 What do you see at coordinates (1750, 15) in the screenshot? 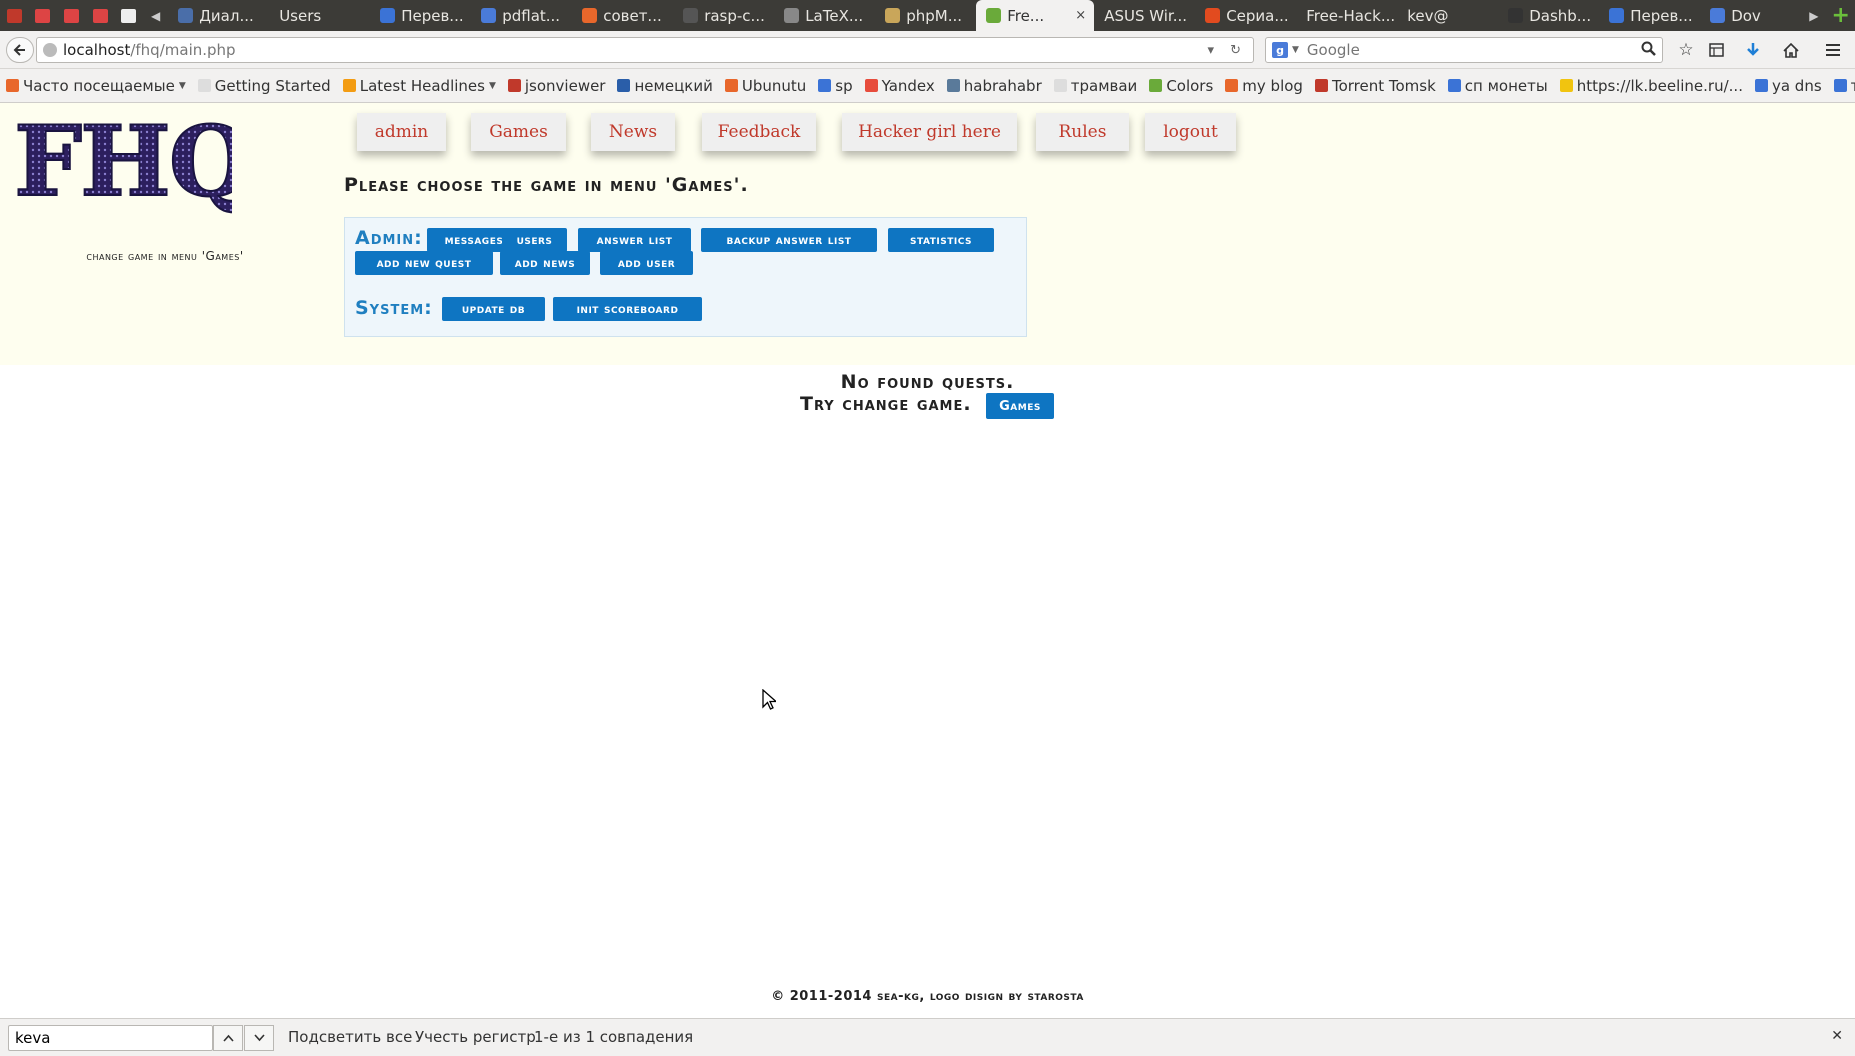
I see `tab-16: Dov` at bounding box center [1750, 15].